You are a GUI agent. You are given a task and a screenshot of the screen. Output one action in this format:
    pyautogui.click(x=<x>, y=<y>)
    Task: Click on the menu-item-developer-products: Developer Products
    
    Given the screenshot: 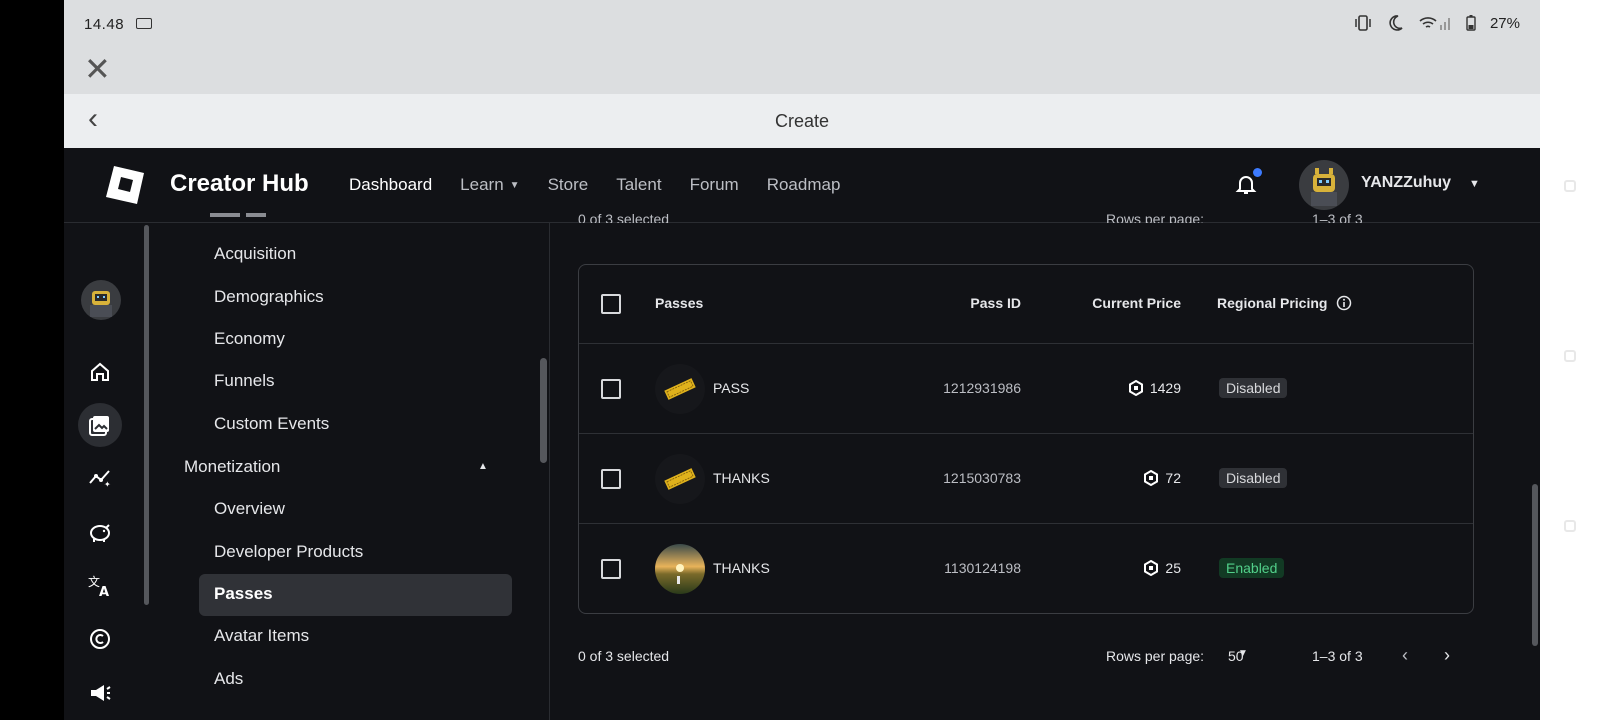 What is the action you would take?
    pyautogui.click(x=288, y=552)
    